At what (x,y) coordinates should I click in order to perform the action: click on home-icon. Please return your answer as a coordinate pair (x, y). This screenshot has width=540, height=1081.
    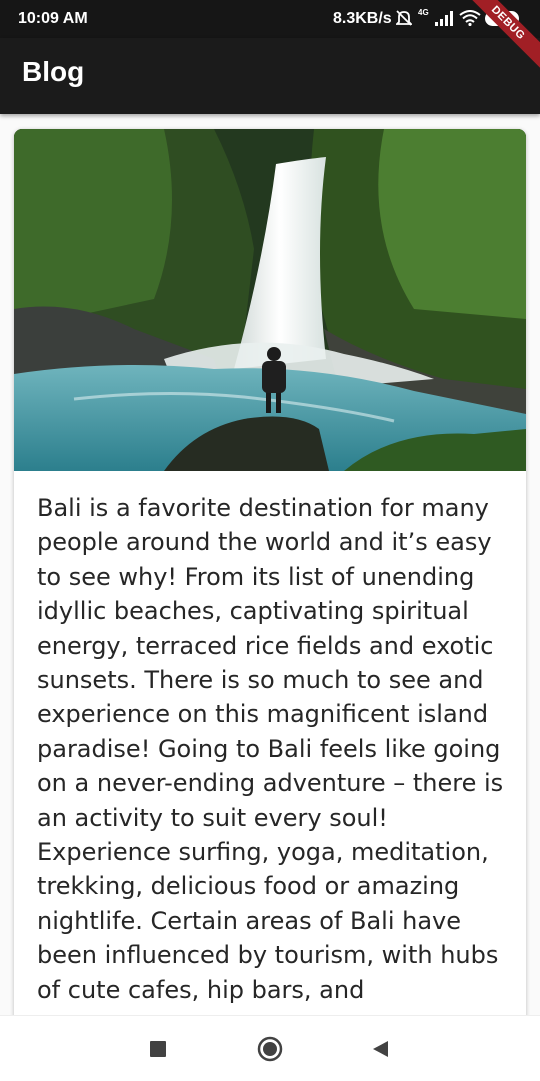
    Looking at the image, I should click on (270, 1049).